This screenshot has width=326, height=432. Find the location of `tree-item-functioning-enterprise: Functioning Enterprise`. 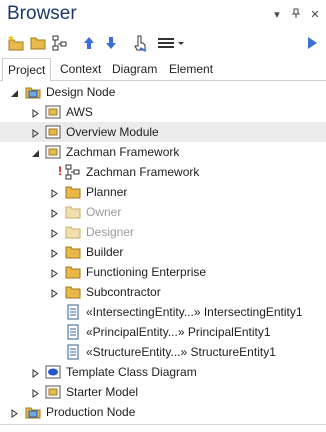

tree-item-functioning-enterprise: Functioning Enterprise is located at coordinates (163, 272).